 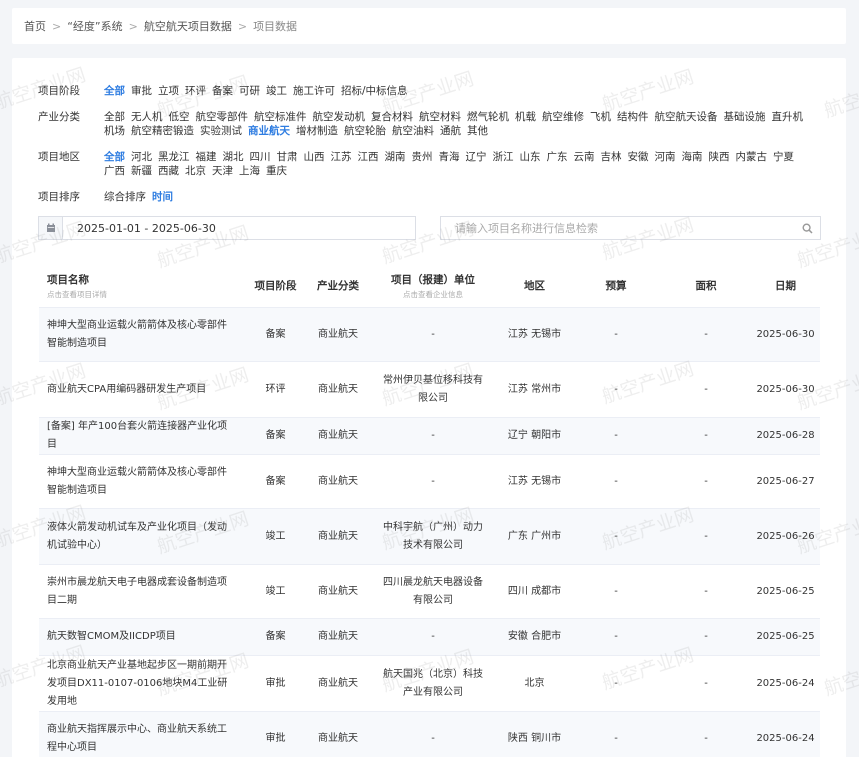 I want to click on filter-industry-option: 航空油料, so click(x=413, y=131).